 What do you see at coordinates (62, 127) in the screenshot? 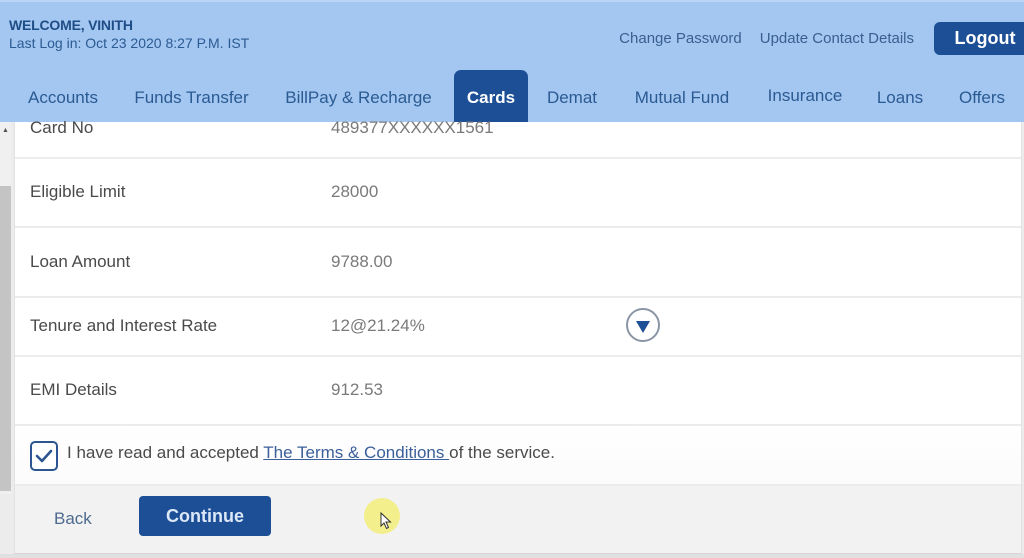
I see `detail-label: Card No` at bounding box center [62, 127].